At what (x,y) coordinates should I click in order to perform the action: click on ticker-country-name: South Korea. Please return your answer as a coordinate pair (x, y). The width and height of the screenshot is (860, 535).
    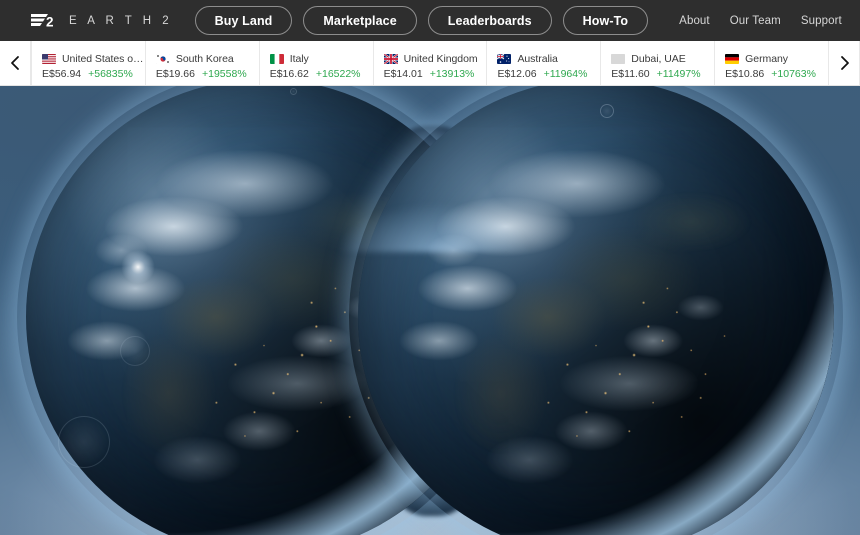
    Looking at the image, I should click on (204, 58).